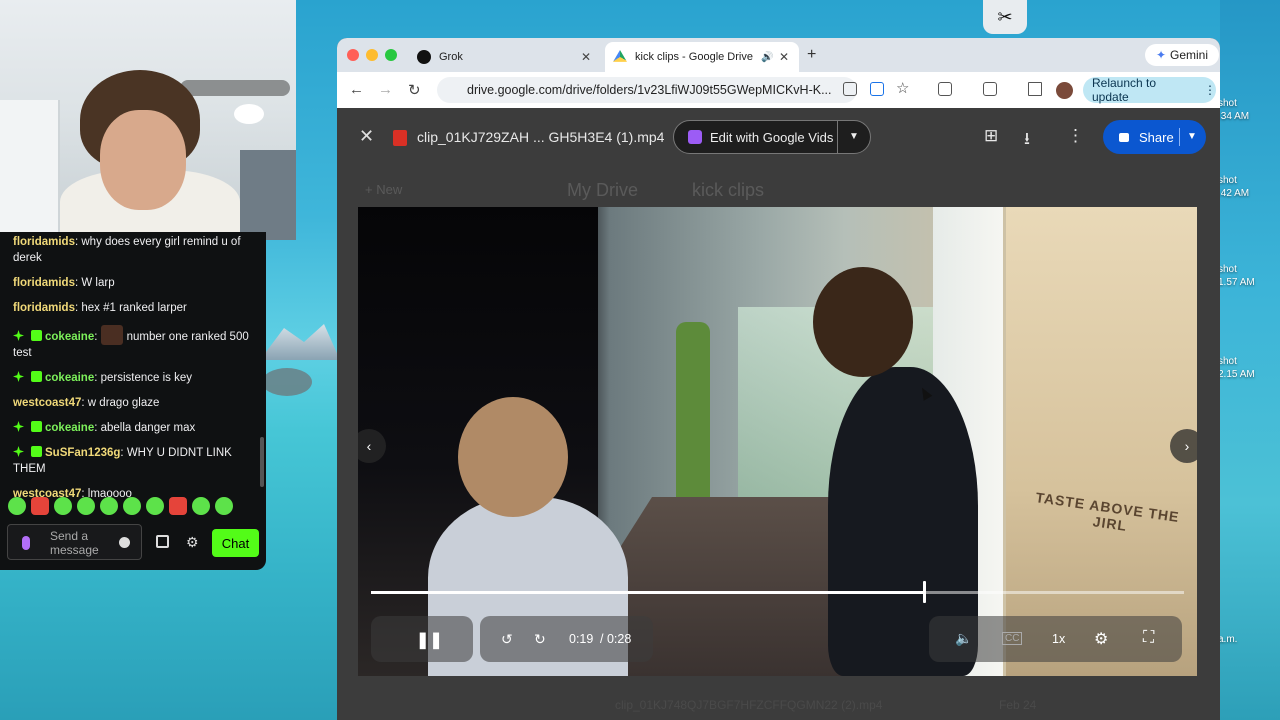 The height and width of the screenshot is (720, 1280). Describe the element at coordinates (772, 137) in the screenshot. I see `edit-with-google-vids-button: Edit with Google Vids ▼` at that location.